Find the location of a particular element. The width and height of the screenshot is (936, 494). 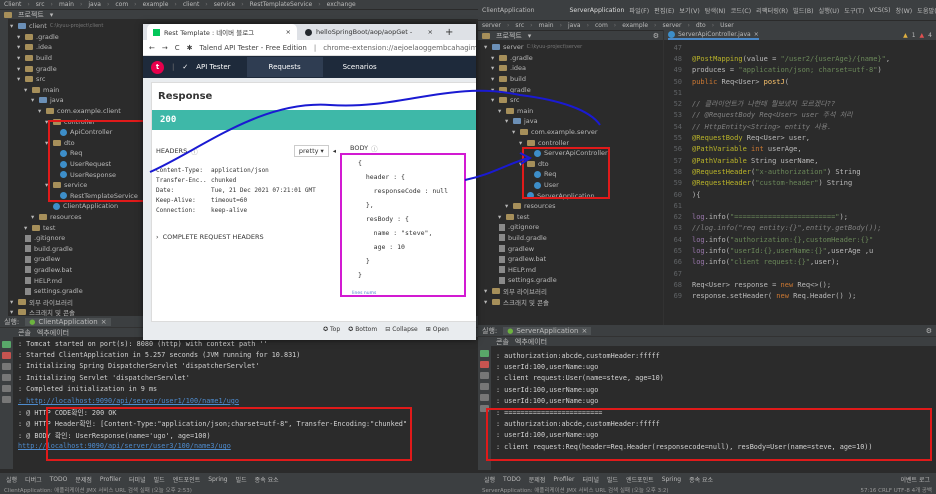

annotation-arrows is located at coordinates (375, 135).